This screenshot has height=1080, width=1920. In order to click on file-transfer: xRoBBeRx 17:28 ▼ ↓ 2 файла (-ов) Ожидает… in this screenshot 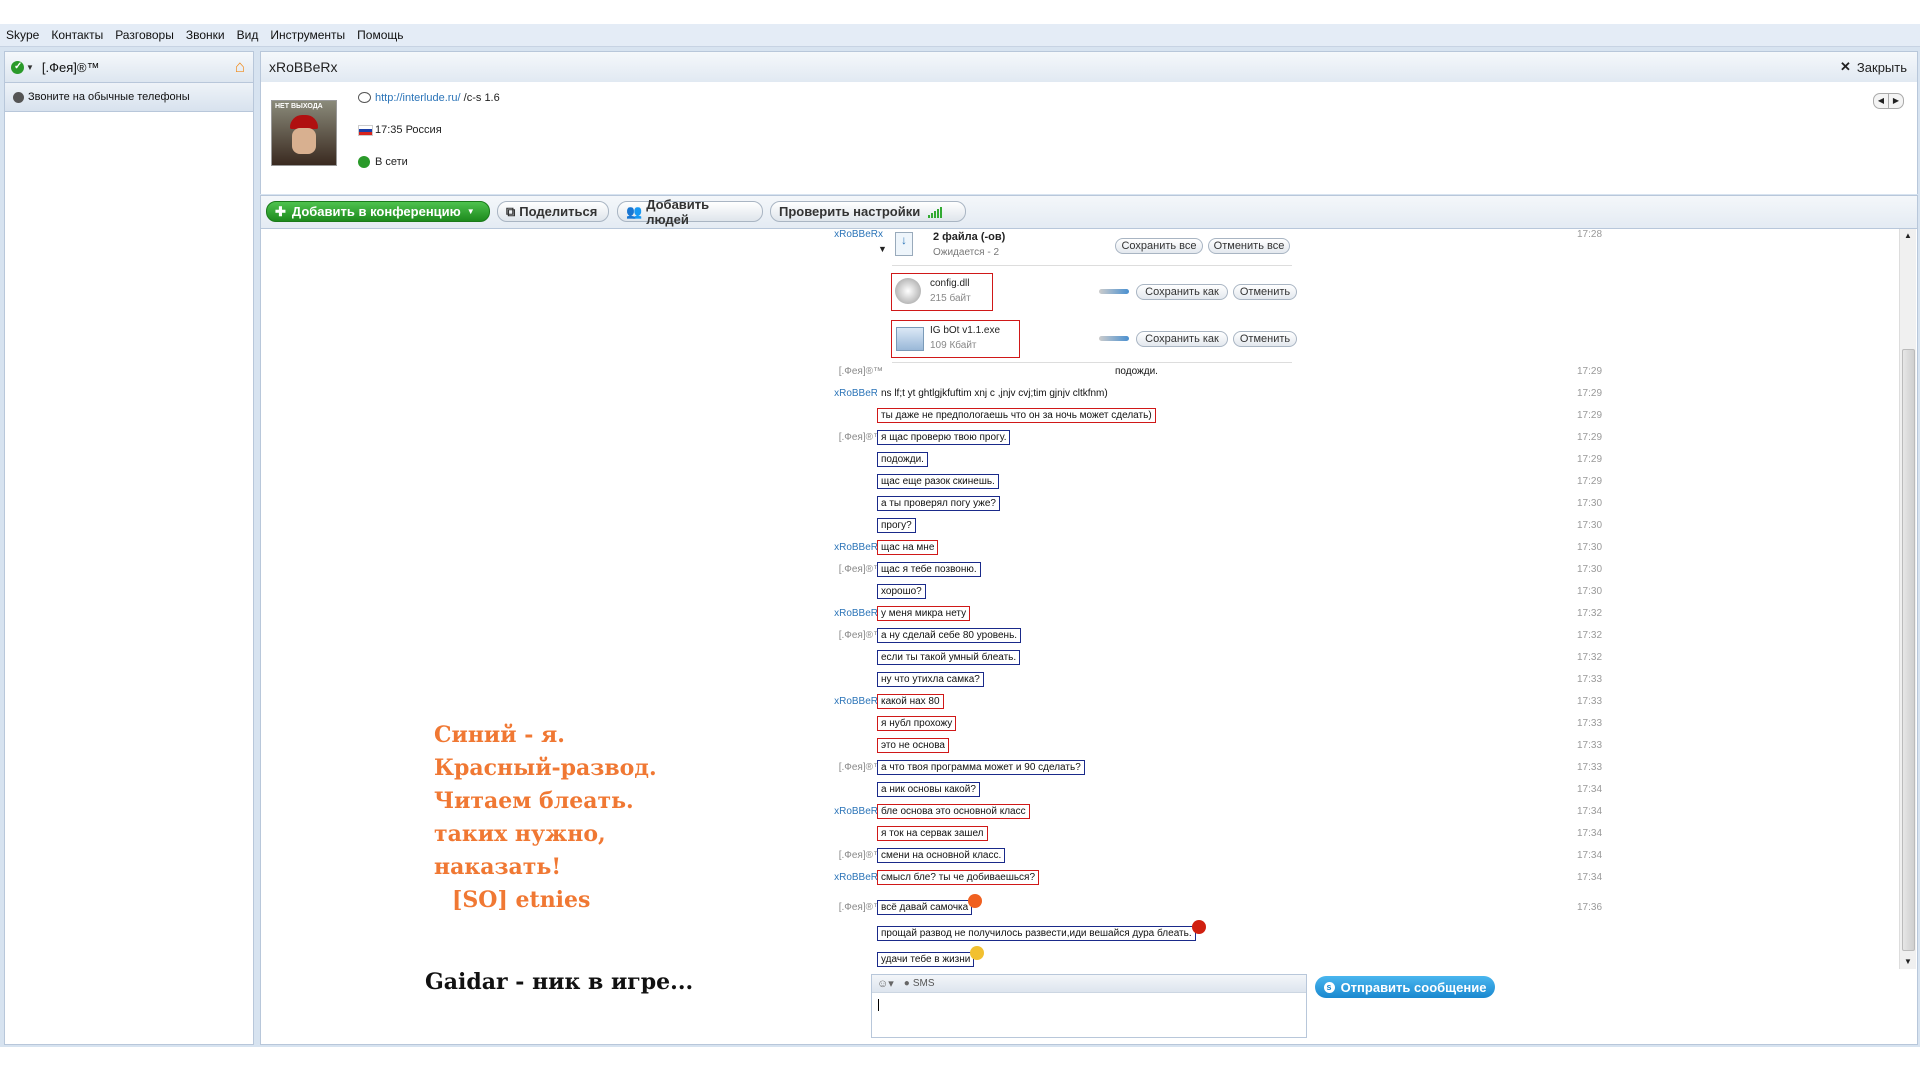, I will do `click(961, 299)`.